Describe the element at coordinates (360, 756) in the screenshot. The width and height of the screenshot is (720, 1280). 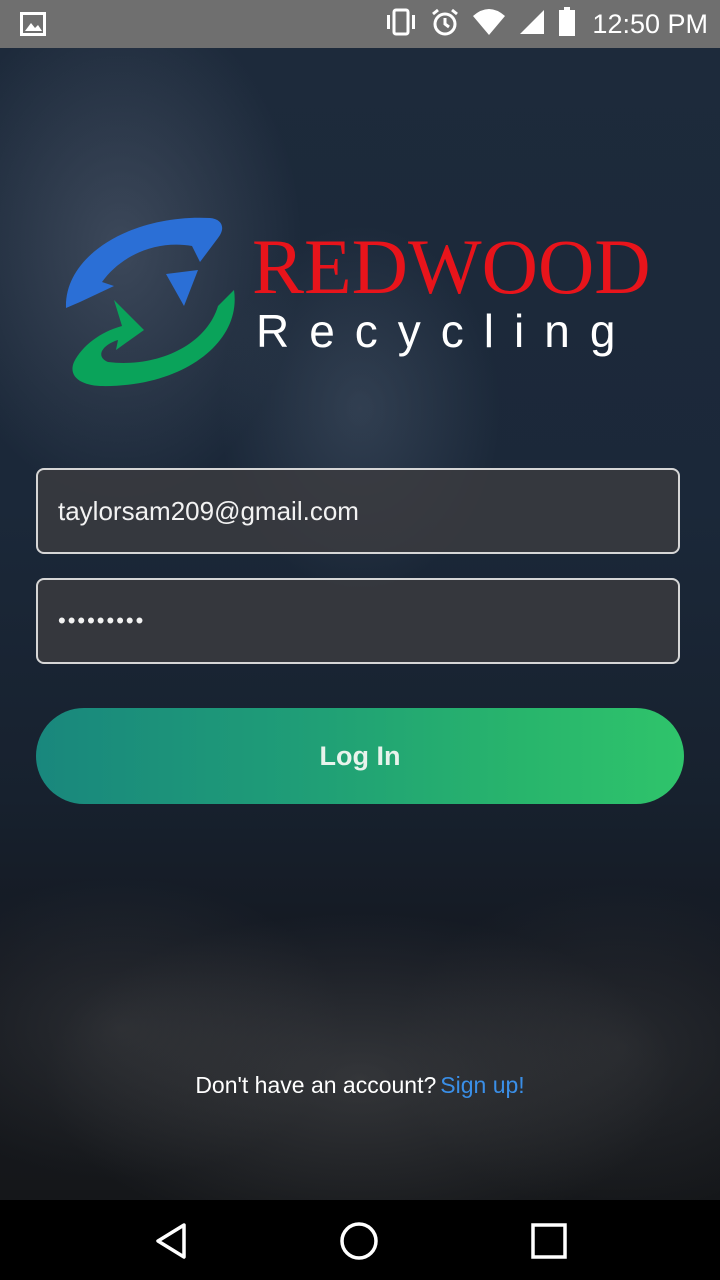
I see `login-button: Log In` at that location.